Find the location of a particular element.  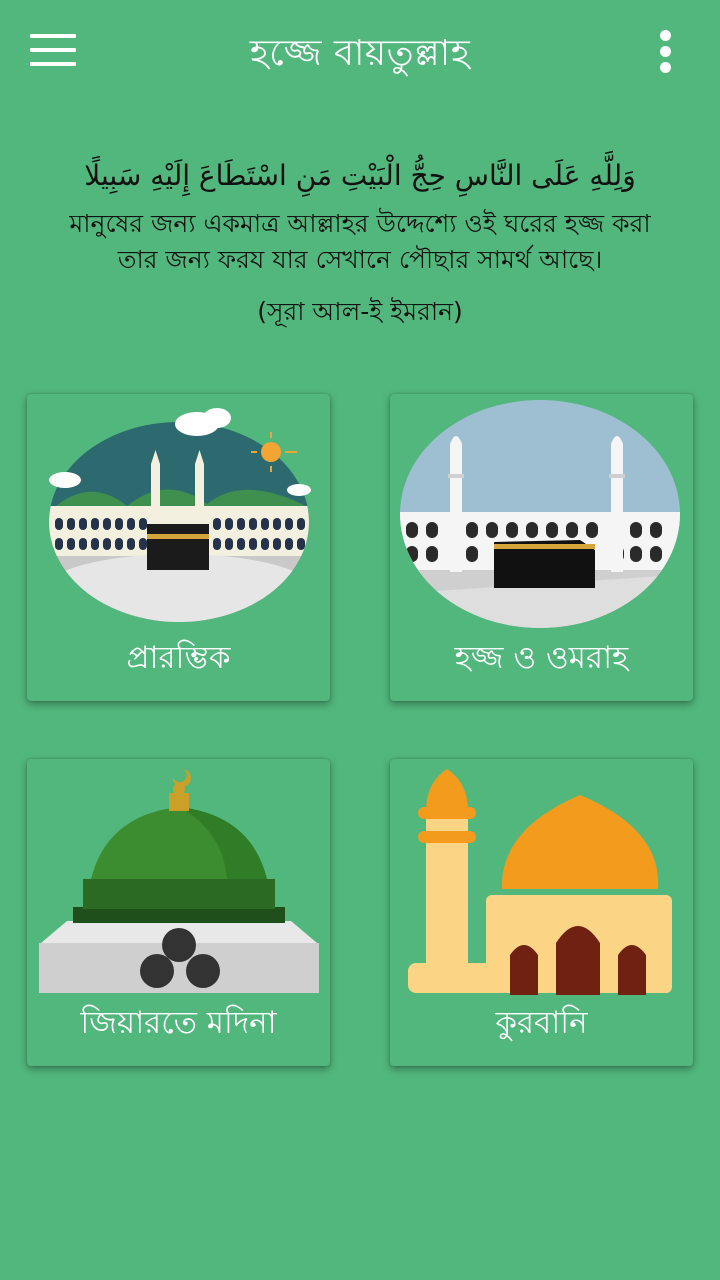

app-bar: হজ্জে বায়তুল্লাহ is located at coordinates (360, 50).